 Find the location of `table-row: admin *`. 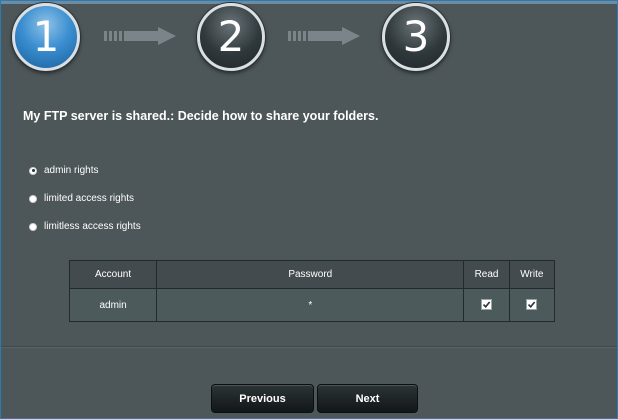

table-row: admin * is located at coordinates (312, 305).